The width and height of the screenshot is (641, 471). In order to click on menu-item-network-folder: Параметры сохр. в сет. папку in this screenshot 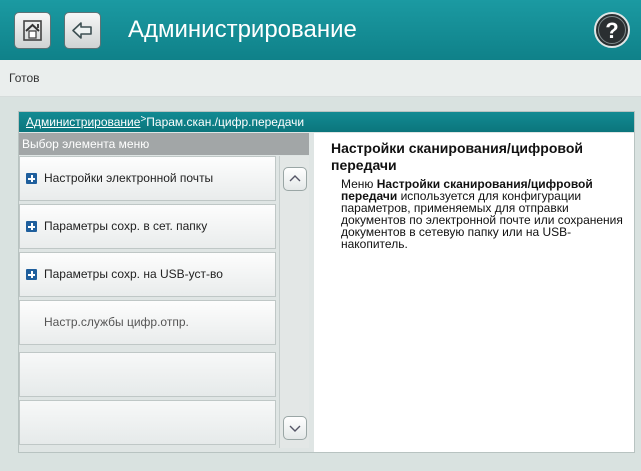, I will do `click(147, 226)`.